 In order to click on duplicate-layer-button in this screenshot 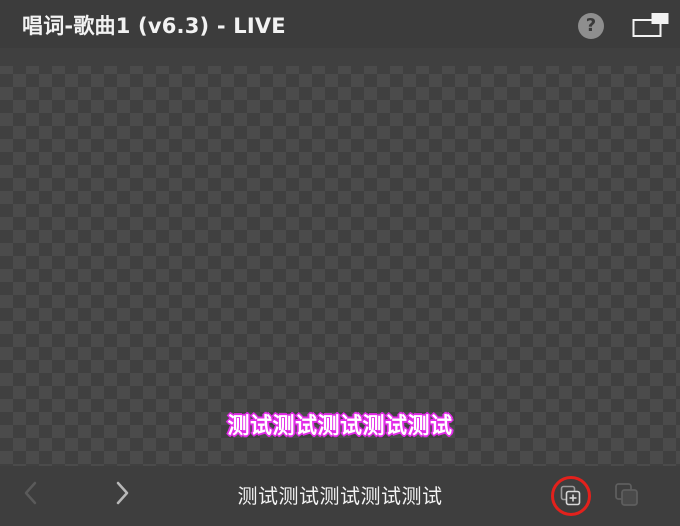, I will do `click(627, 495)`.